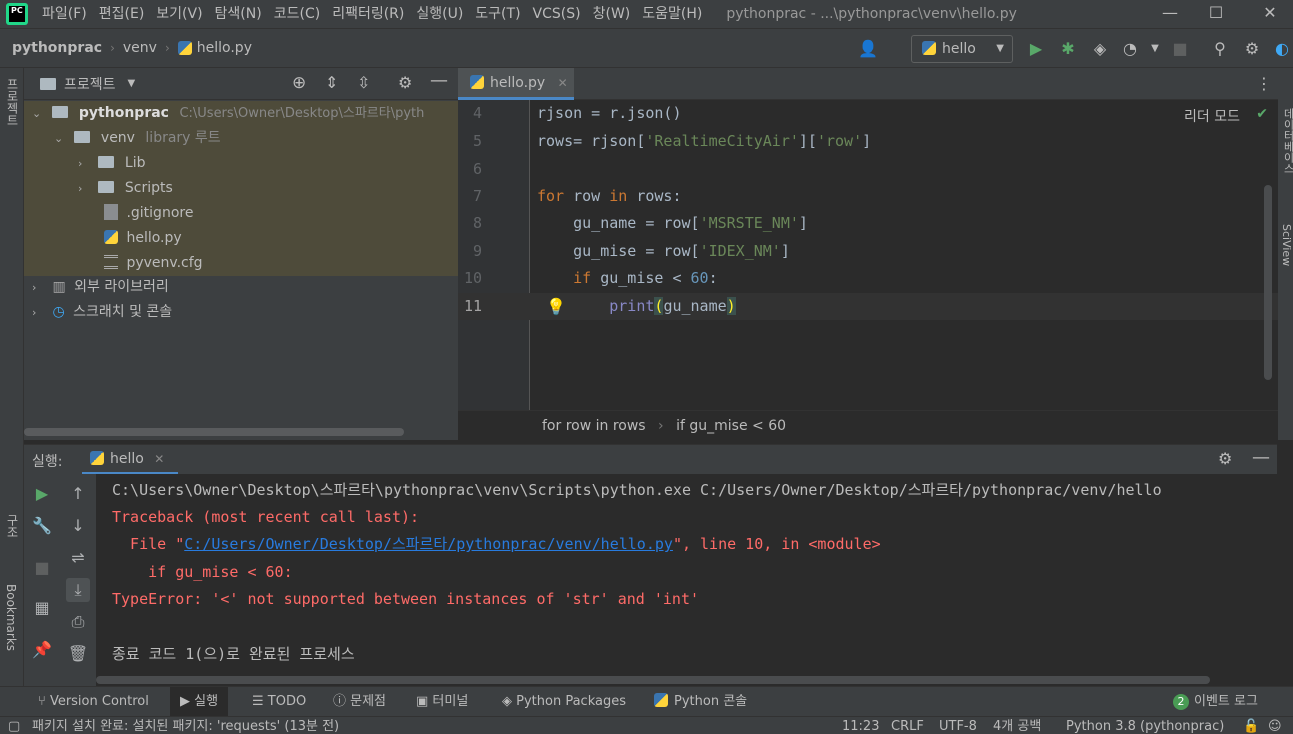 Image resolution: width=1293 pixels, height=734 pixels. I want to click on lock-icon: 🔓, so click(1251, 725).